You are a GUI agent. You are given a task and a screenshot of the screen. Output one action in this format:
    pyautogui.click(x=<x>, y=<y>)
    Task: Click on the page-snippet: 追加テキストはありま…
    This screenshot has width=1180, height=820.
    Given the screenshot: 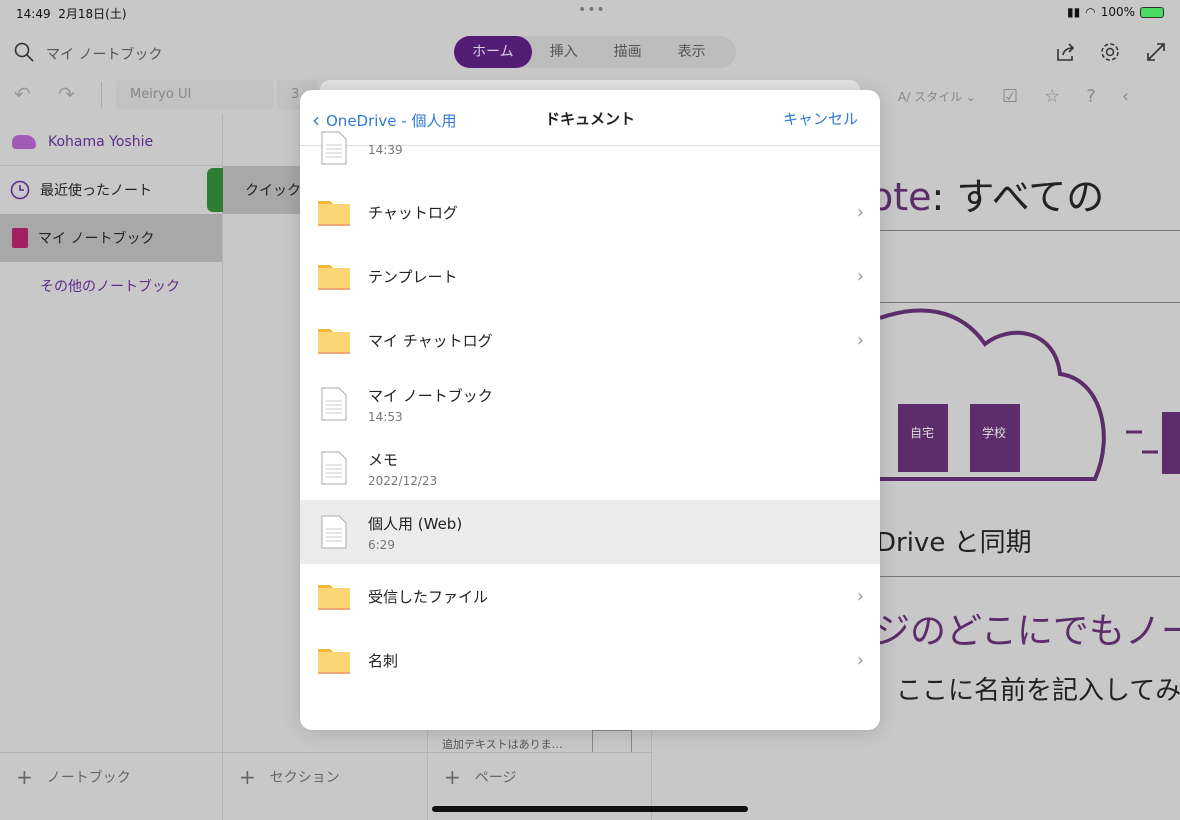 What is the action you would take?
    pyautogui.click(x=502, y=744)
    